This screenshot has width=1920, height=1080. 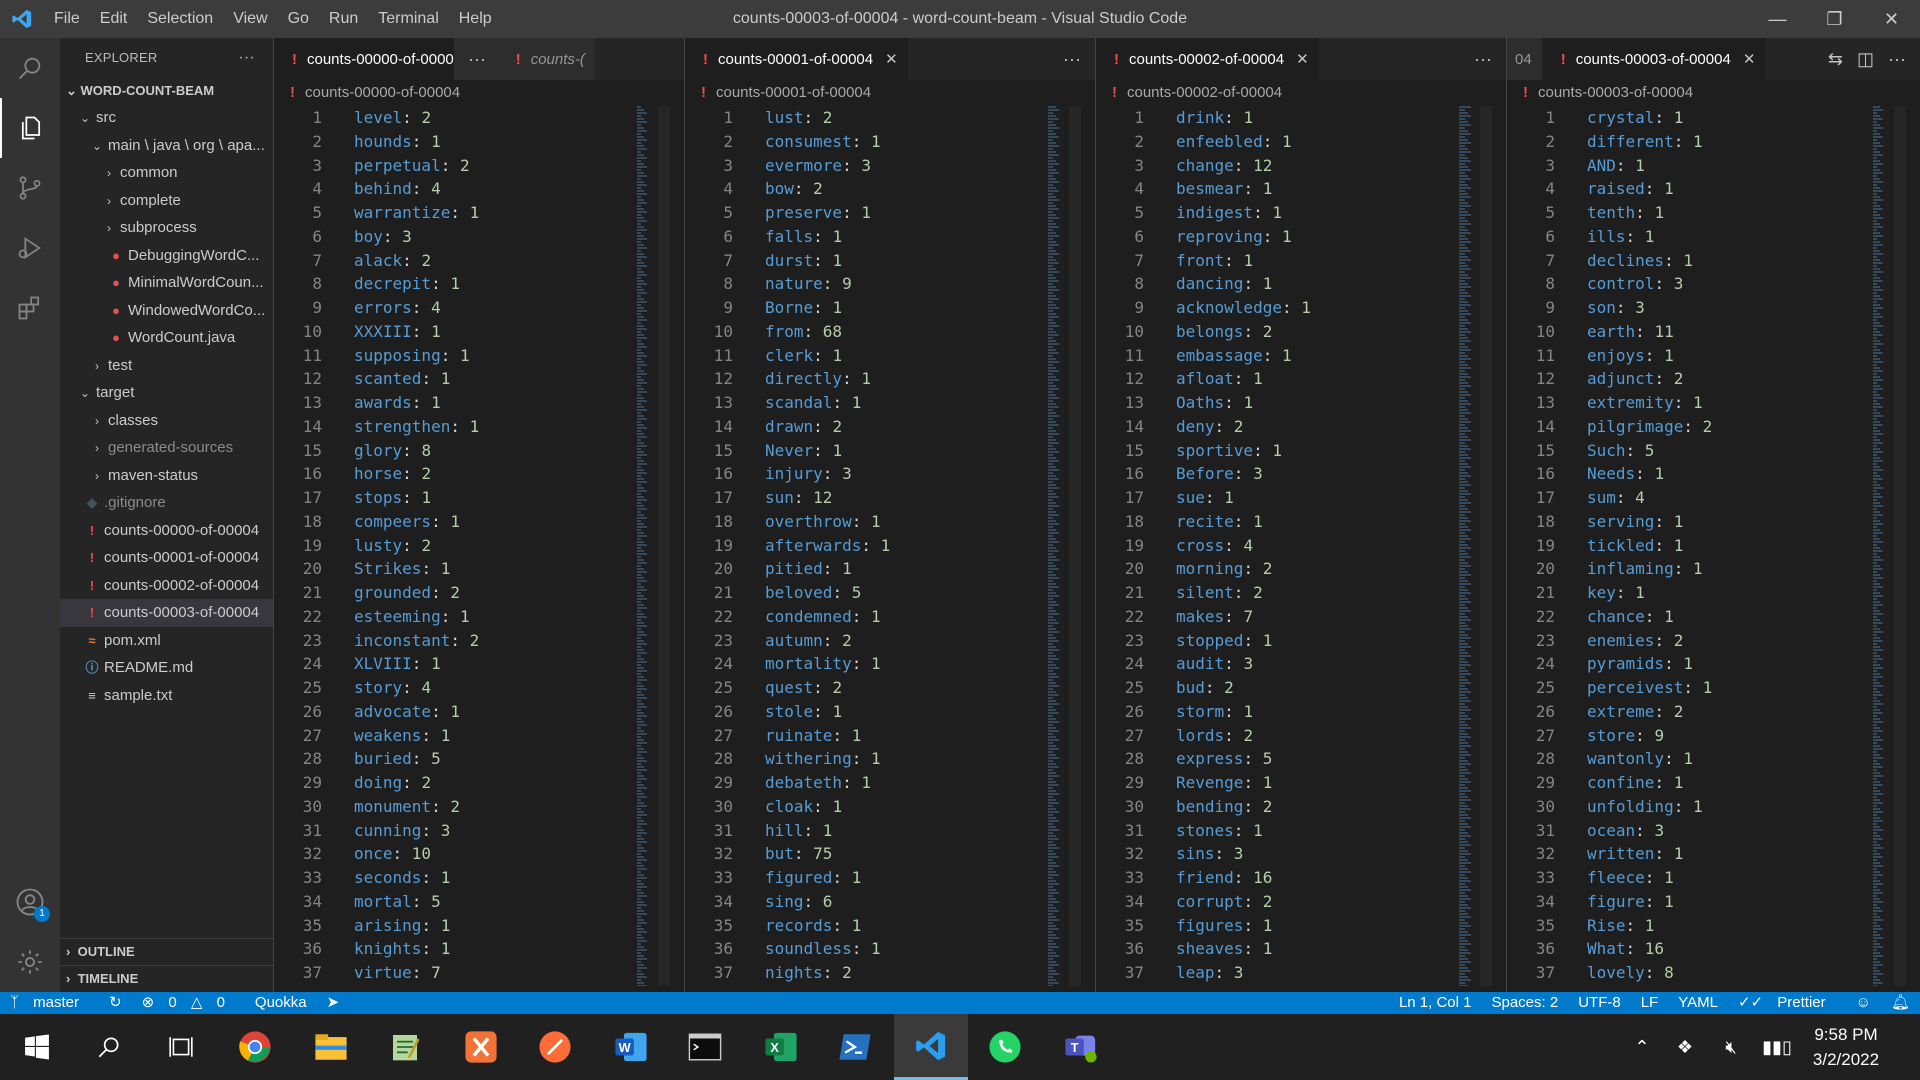 I want to click on tree-item: › common, so click(x=166, y=173).